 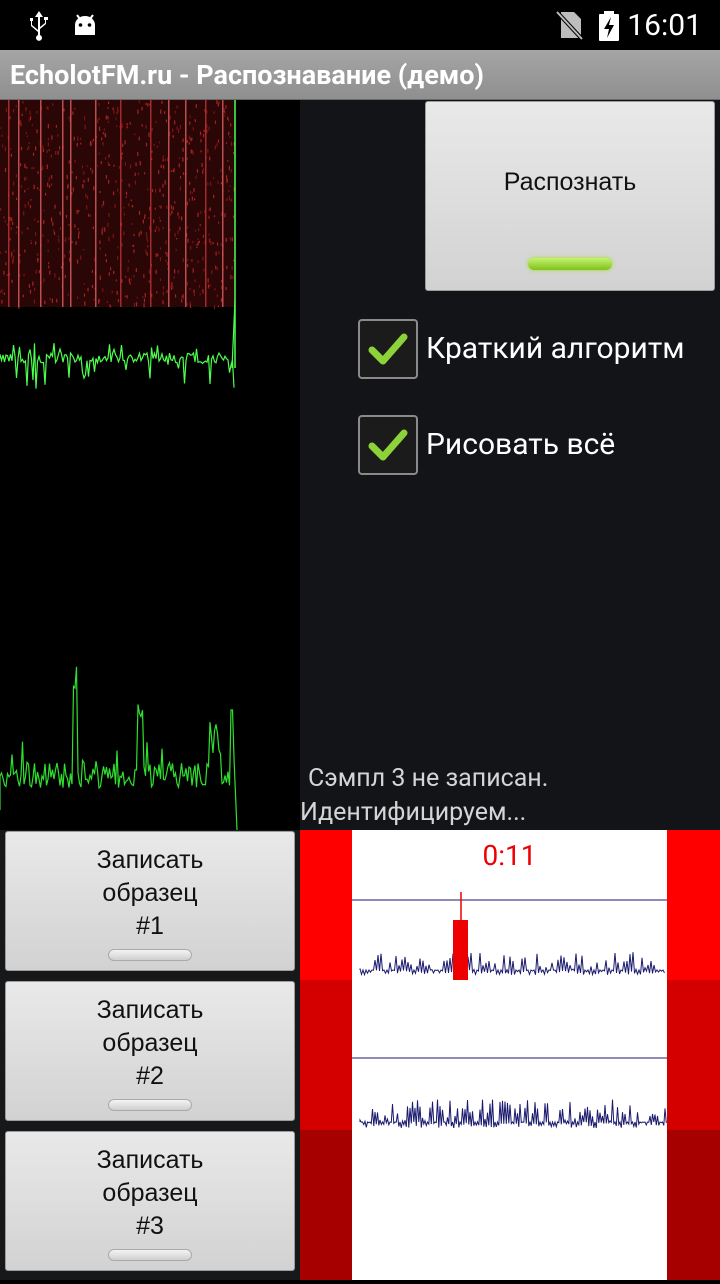 I want to click on draw-all-label: Рисовать всё, so click(x=521, y=444).